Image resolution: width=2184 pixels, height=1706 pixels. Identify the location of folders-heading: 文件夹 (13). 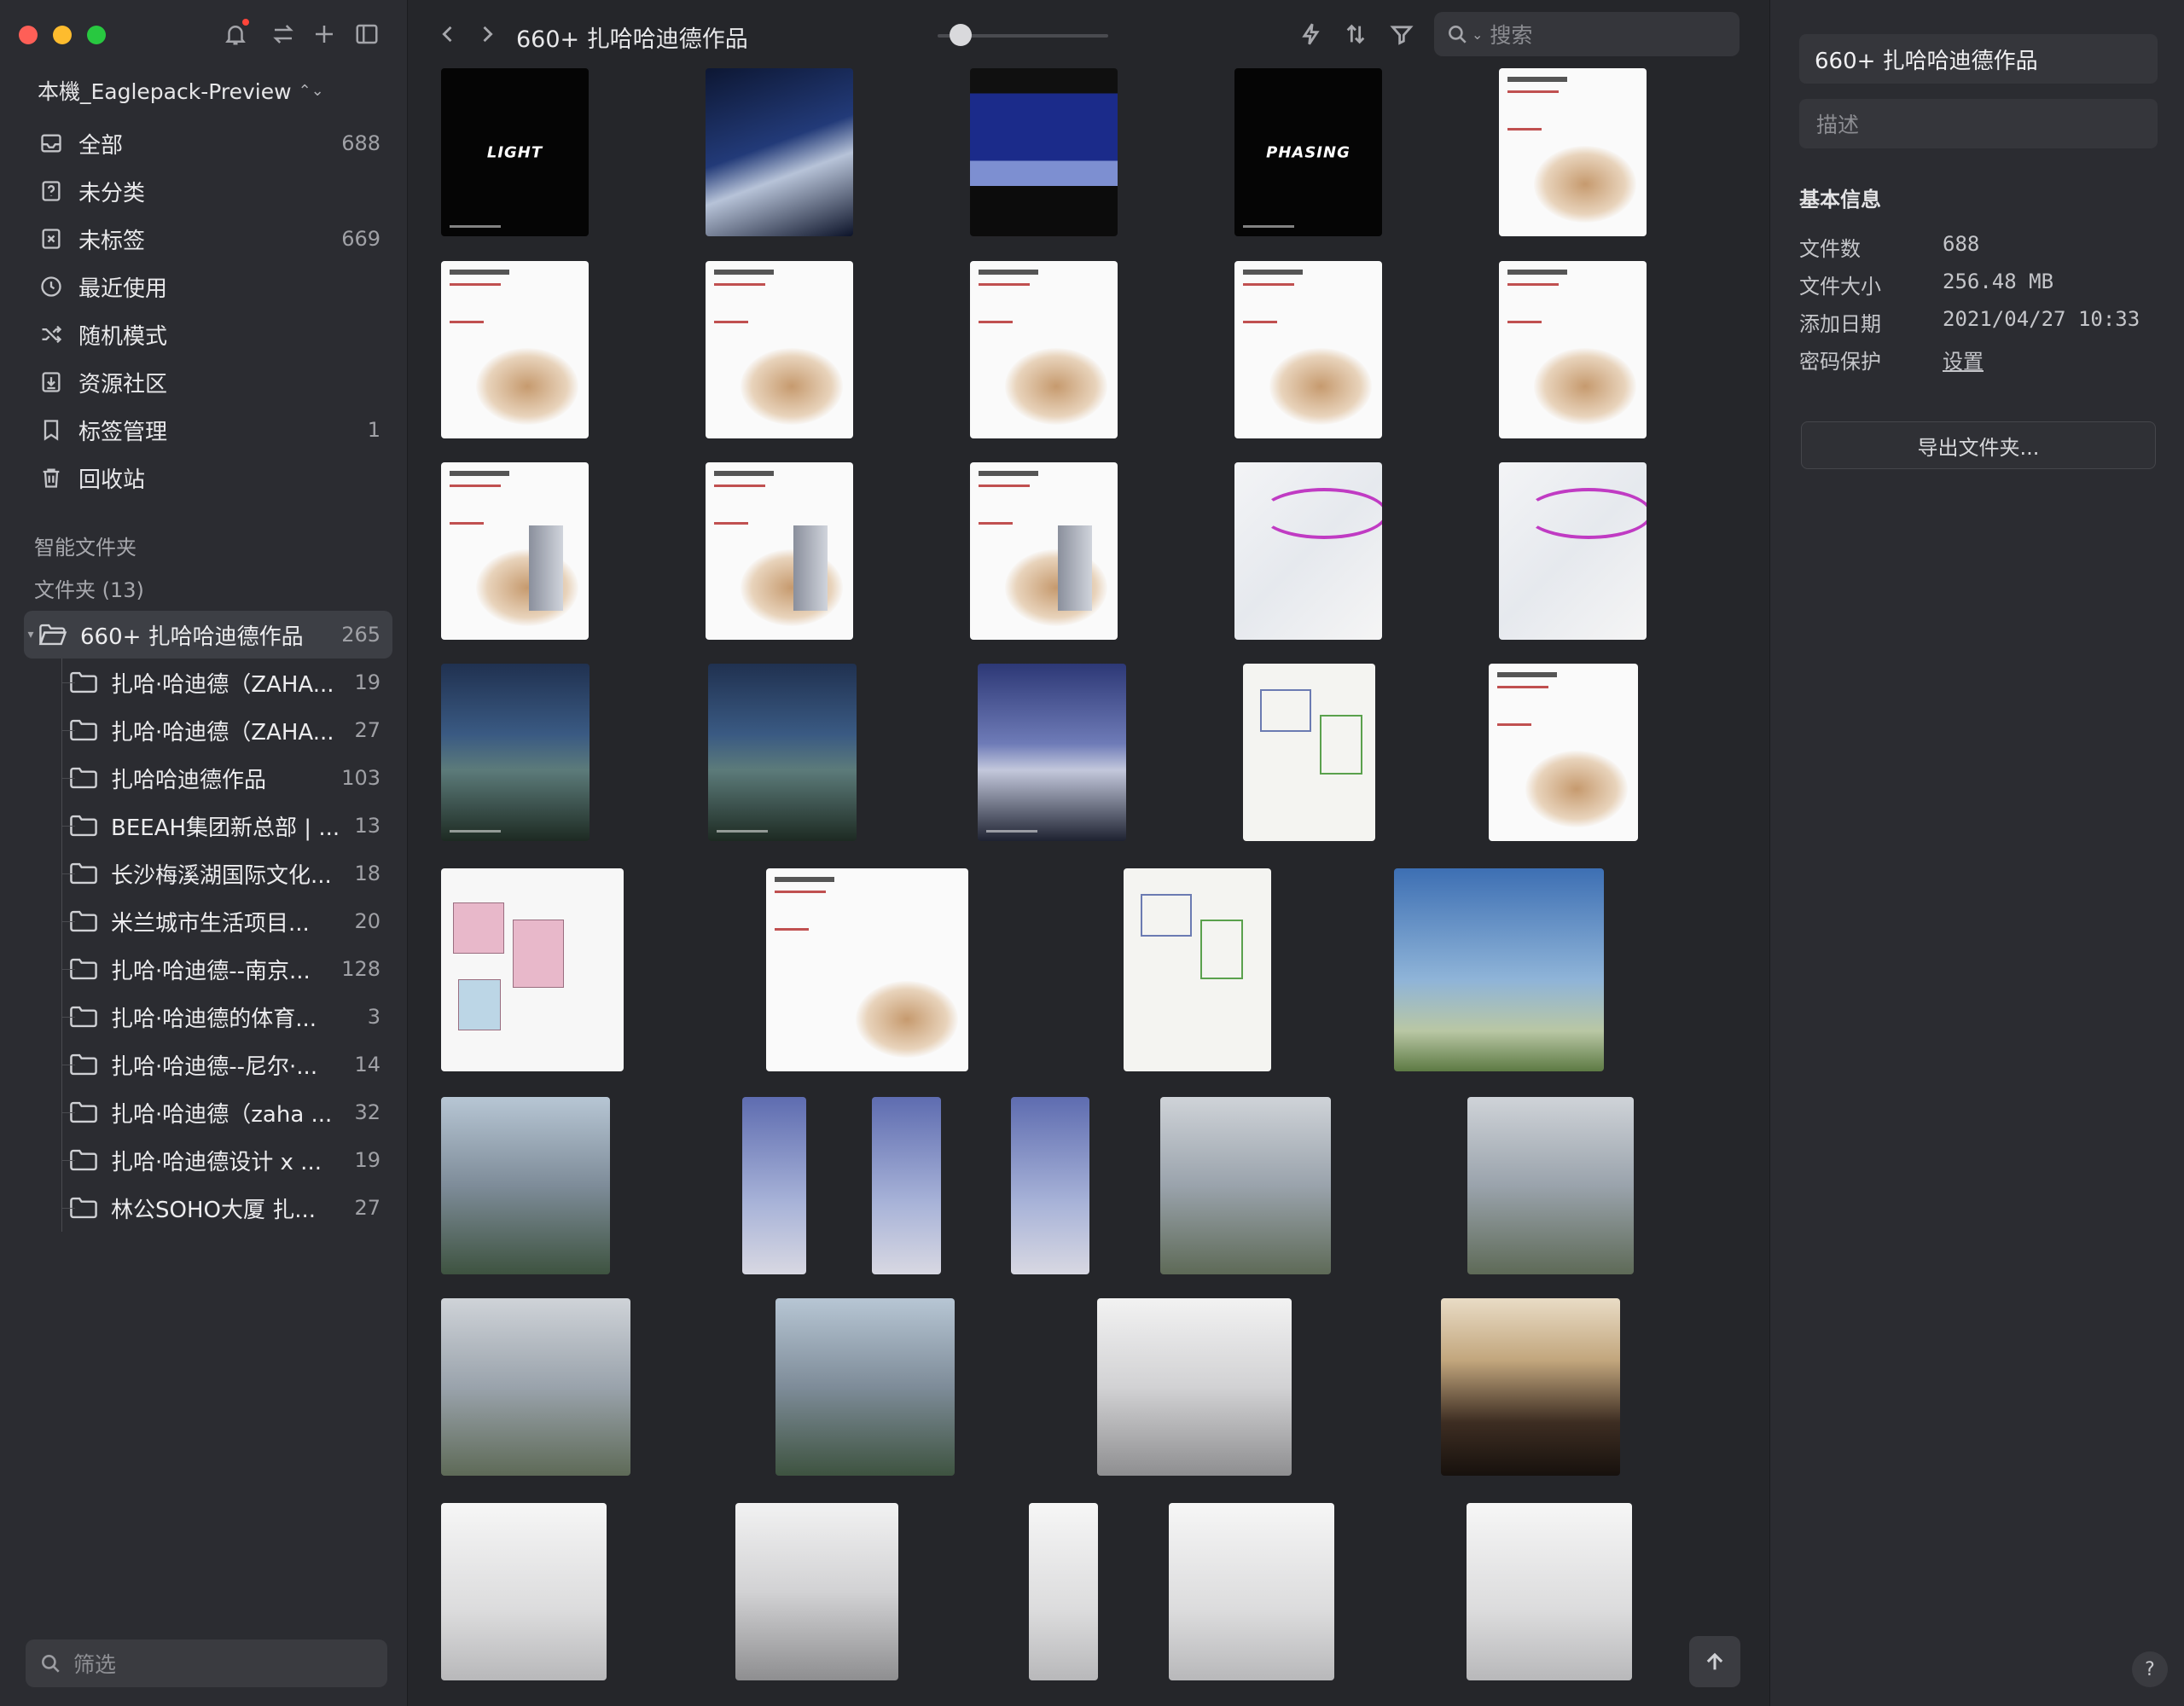
(89, 588).